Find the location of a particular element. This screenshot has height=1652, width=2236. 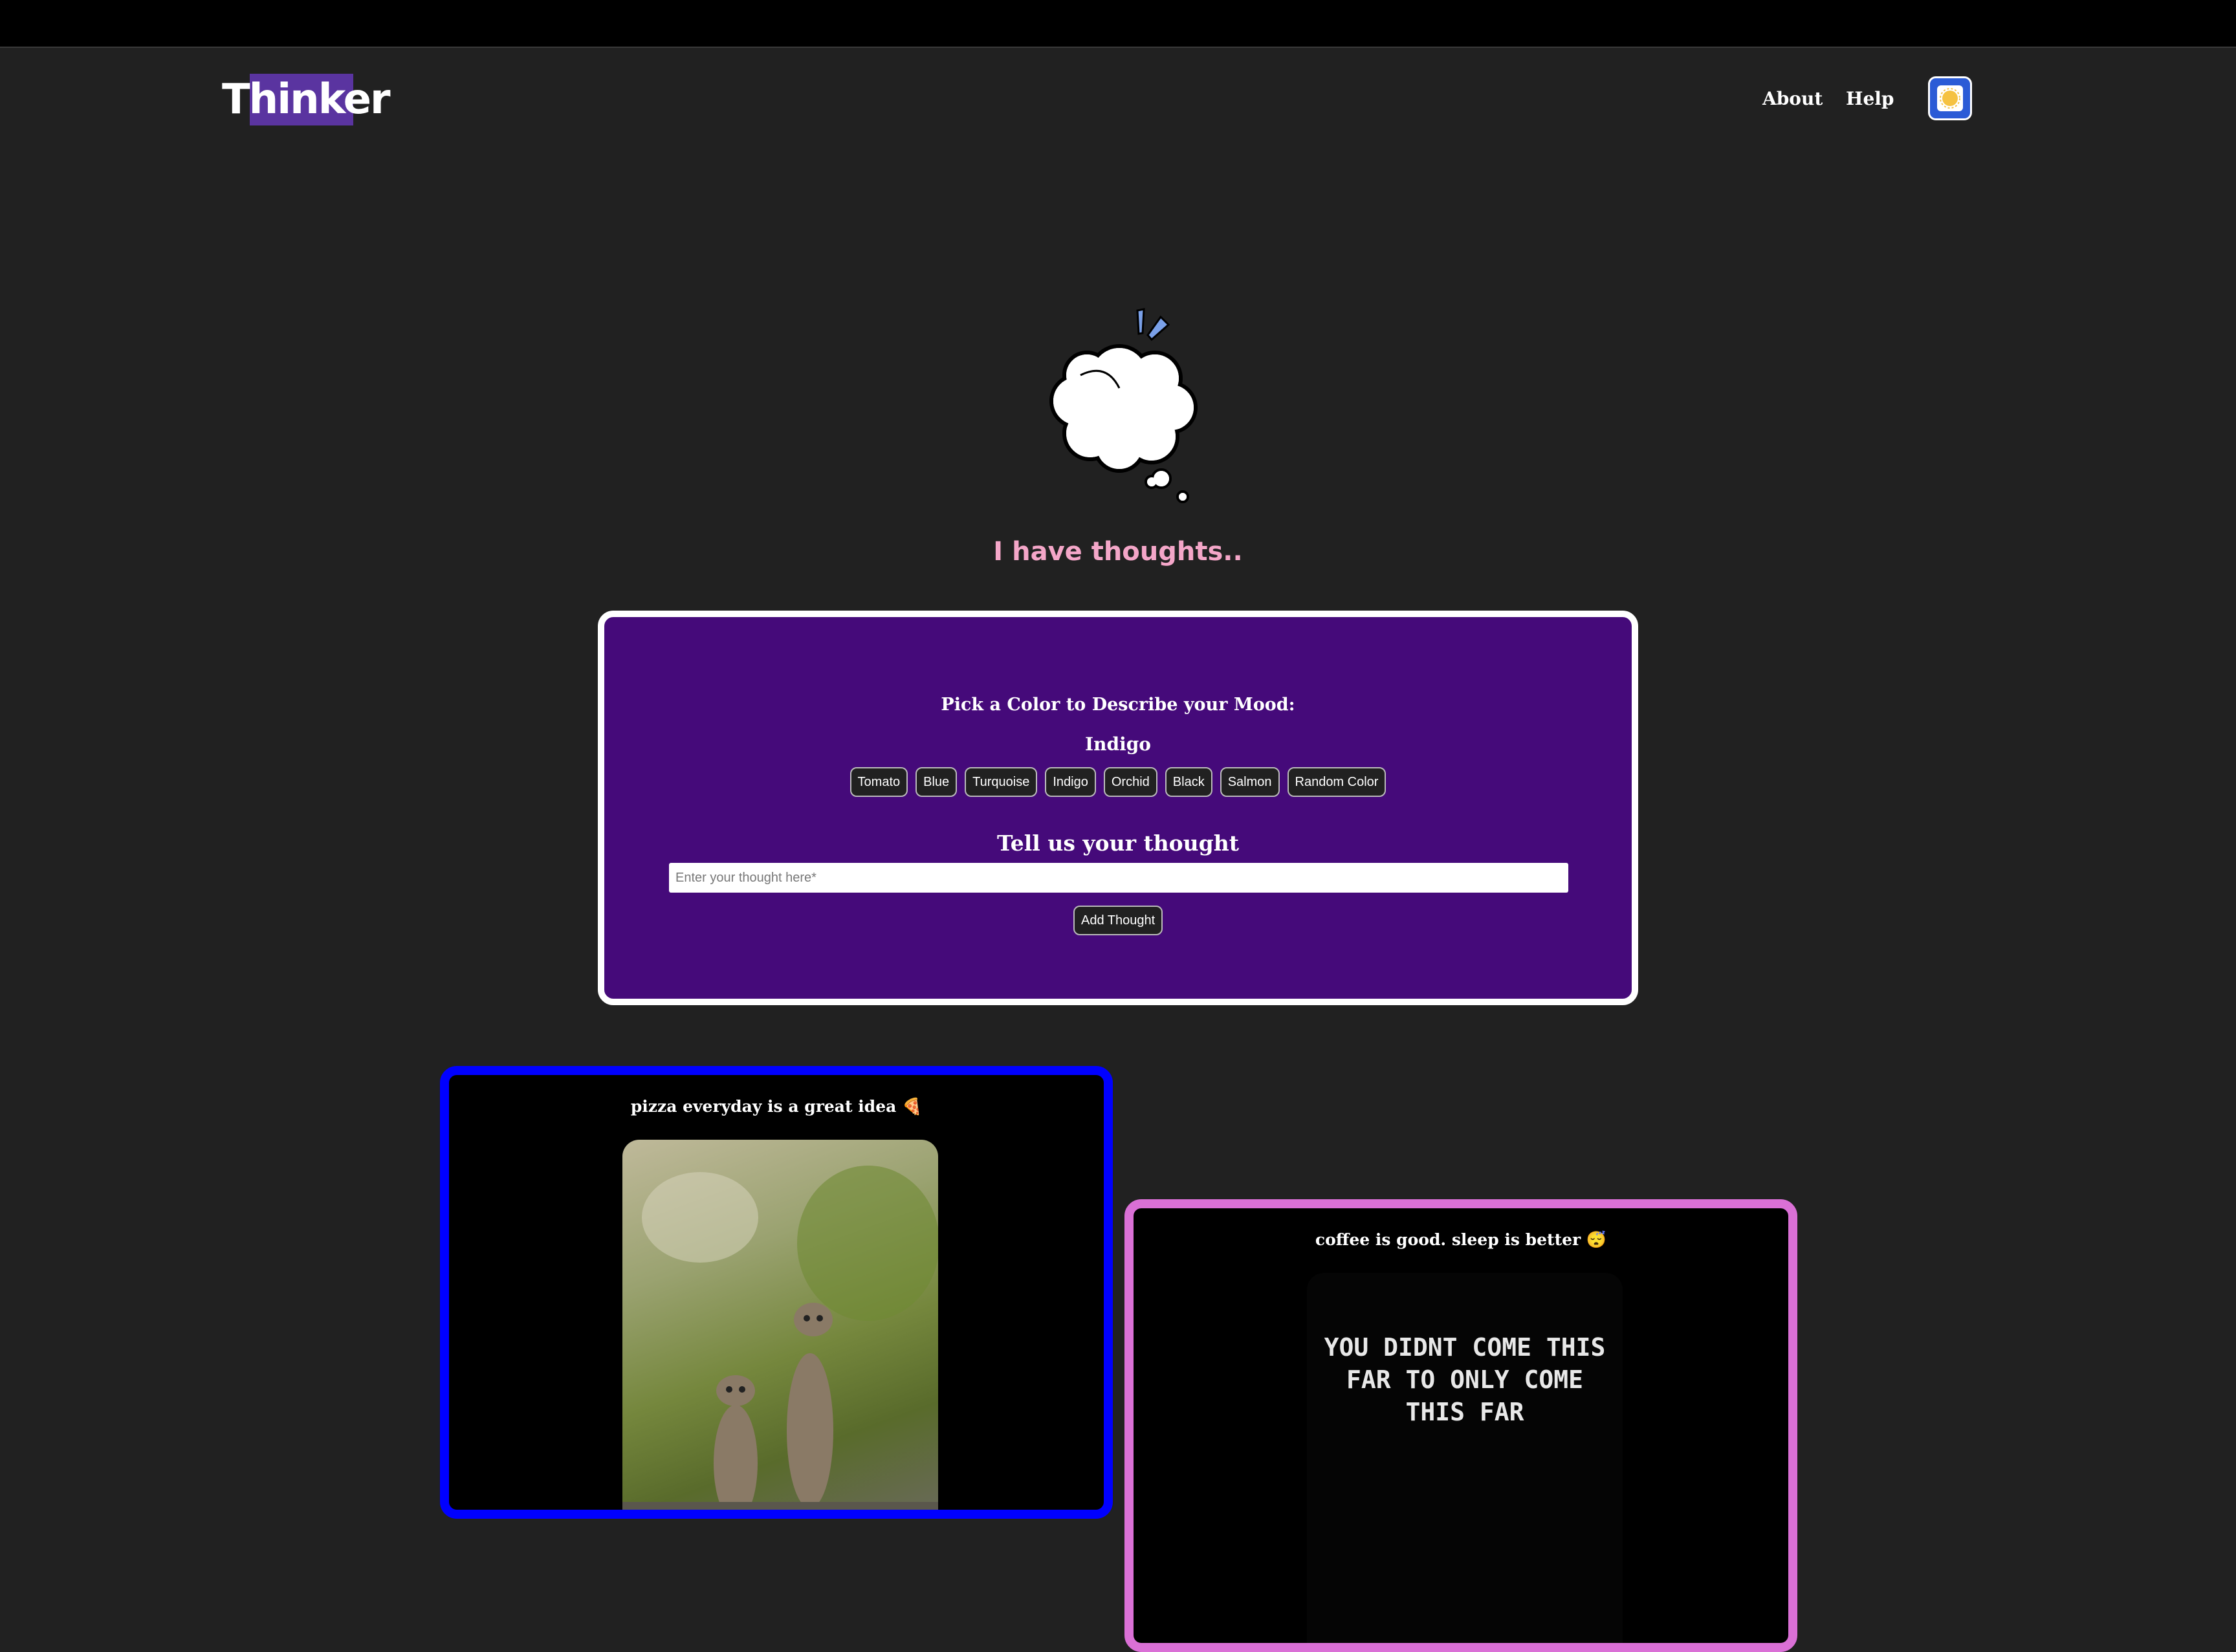

hero-title: I have thoughts.. is located at coordinates (1118, 552).